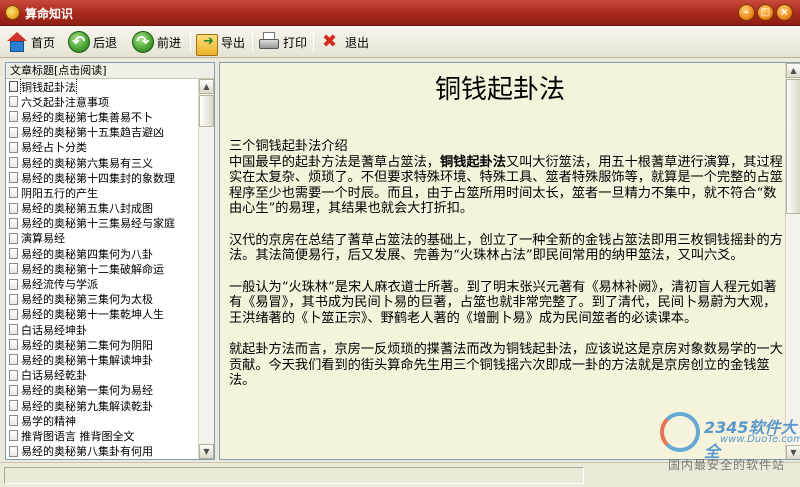 This screenshot has width=800, height=487. I want to click on article-list-item-label: 易经的奥秘第十二集破解命运, so click(92, 269).